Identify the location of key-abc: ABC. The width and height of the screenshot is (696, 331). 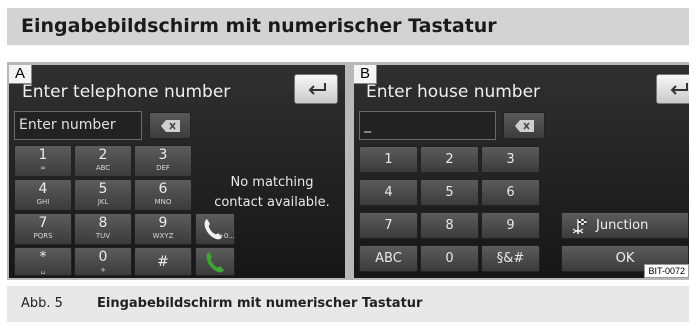
(388, 258).